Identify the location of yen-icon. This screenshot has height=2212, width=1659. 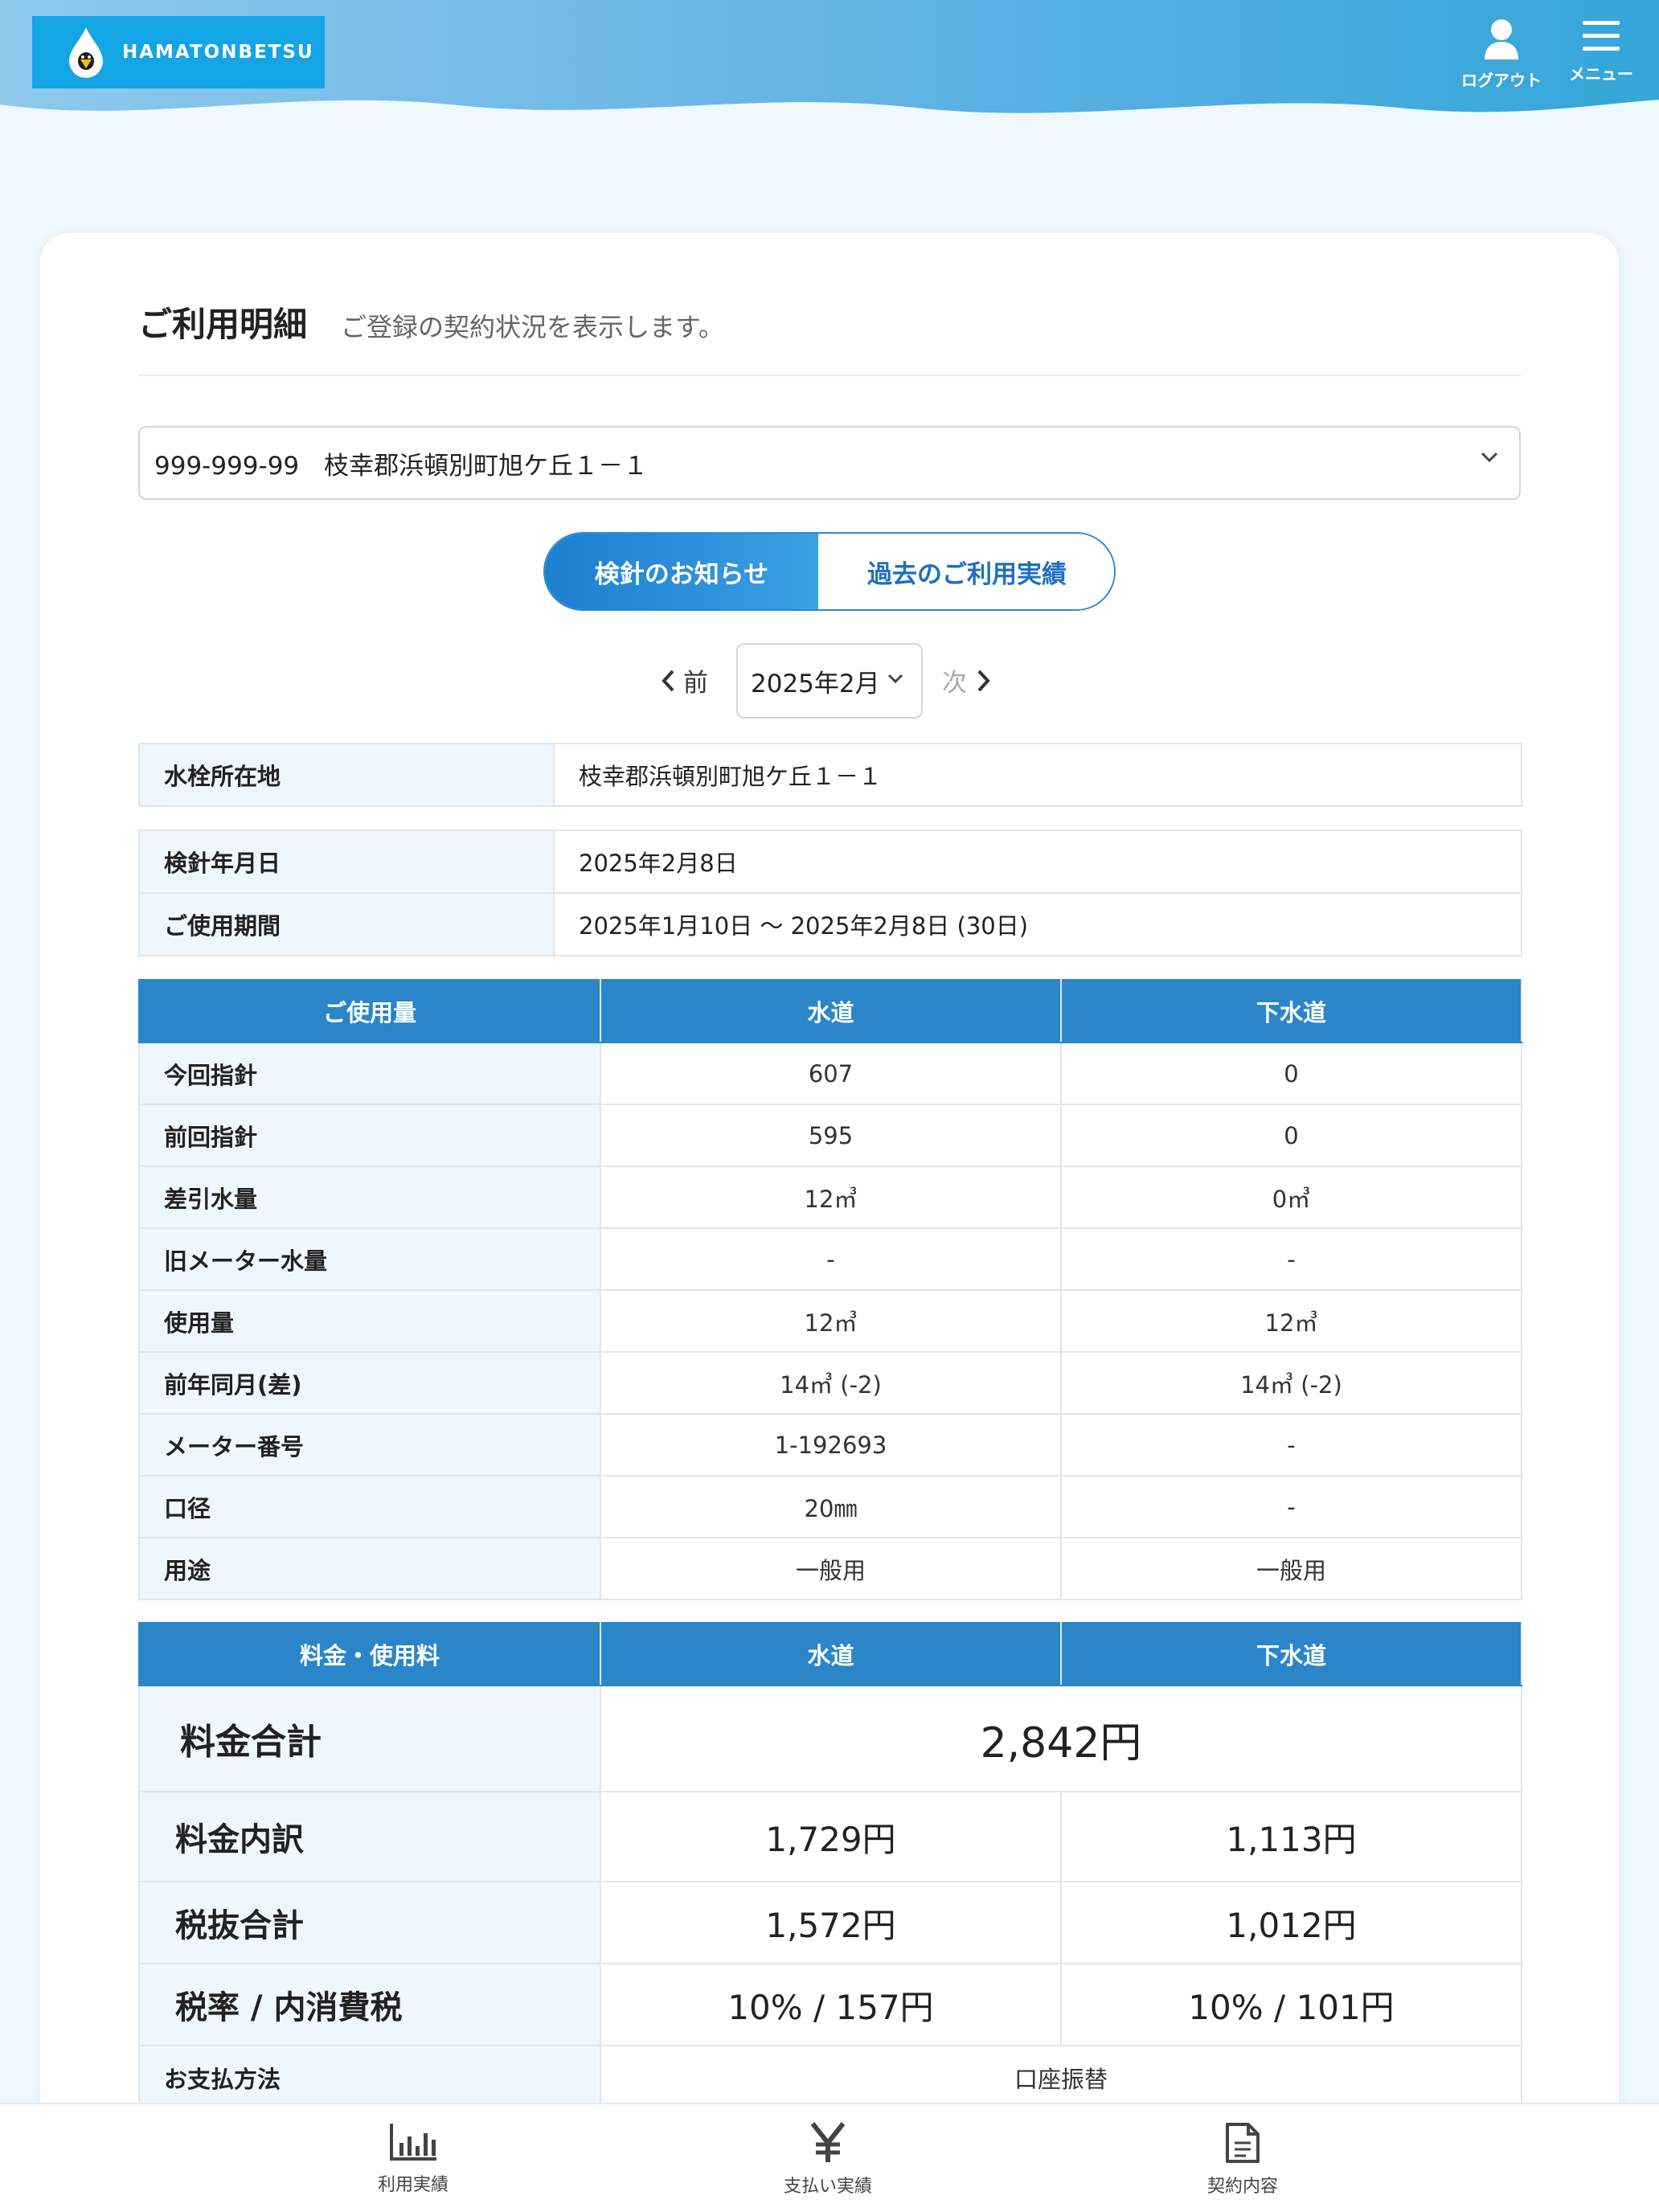
(828, 2142).